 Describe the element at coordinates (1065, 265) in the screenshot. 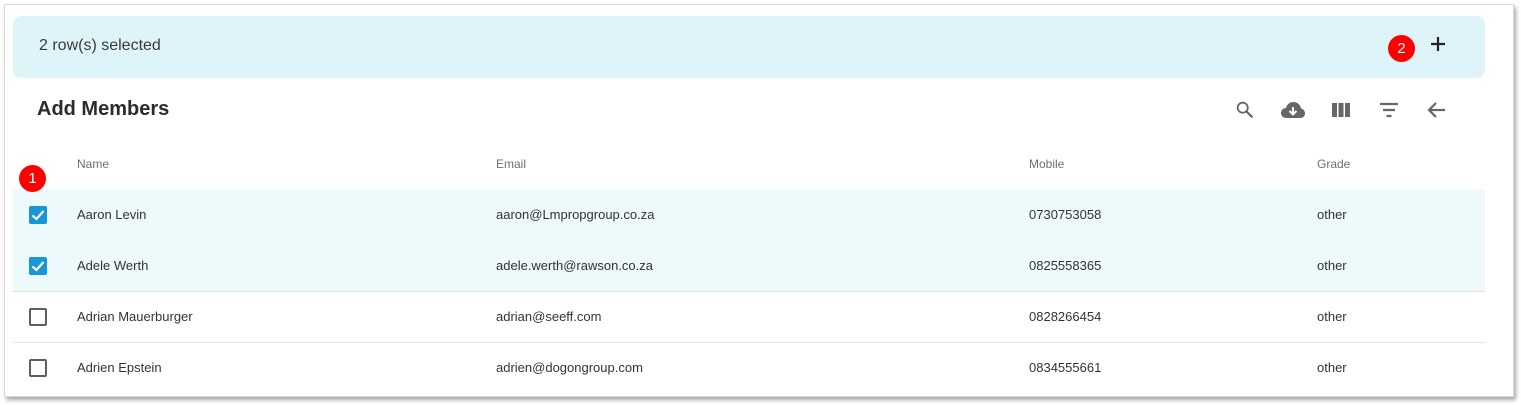

I see `cell-mobile: 0825558365` at that location.